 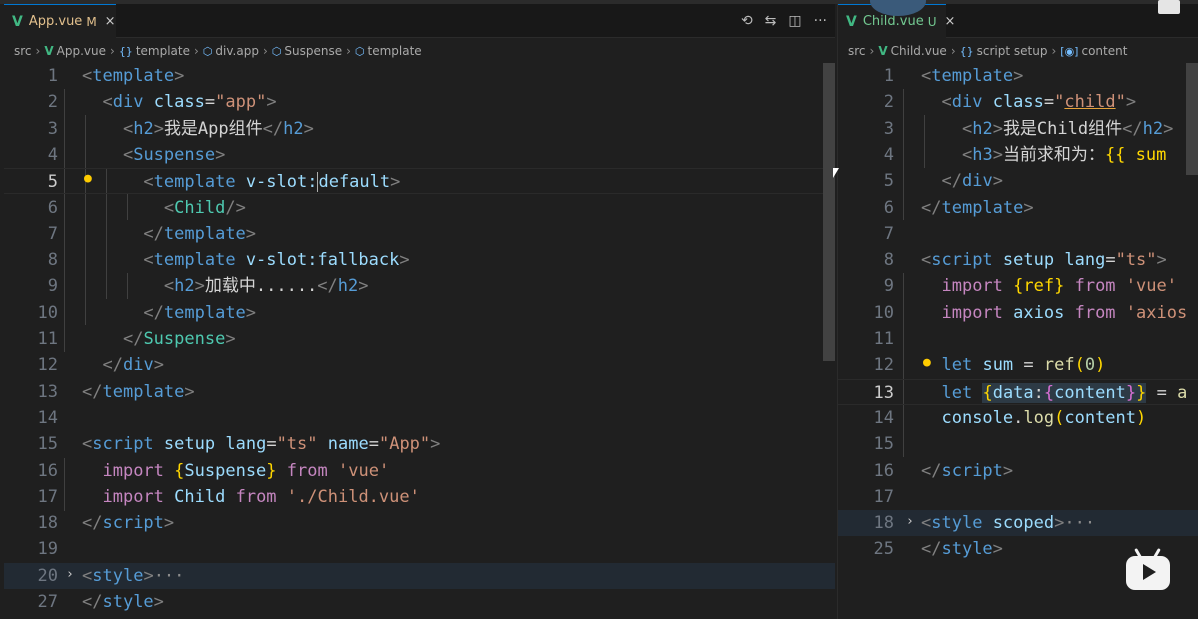 What do you see at coordinates (836, 173) in the screenshot?
I see `mouse-cursor` at bounding box center [836, 173].